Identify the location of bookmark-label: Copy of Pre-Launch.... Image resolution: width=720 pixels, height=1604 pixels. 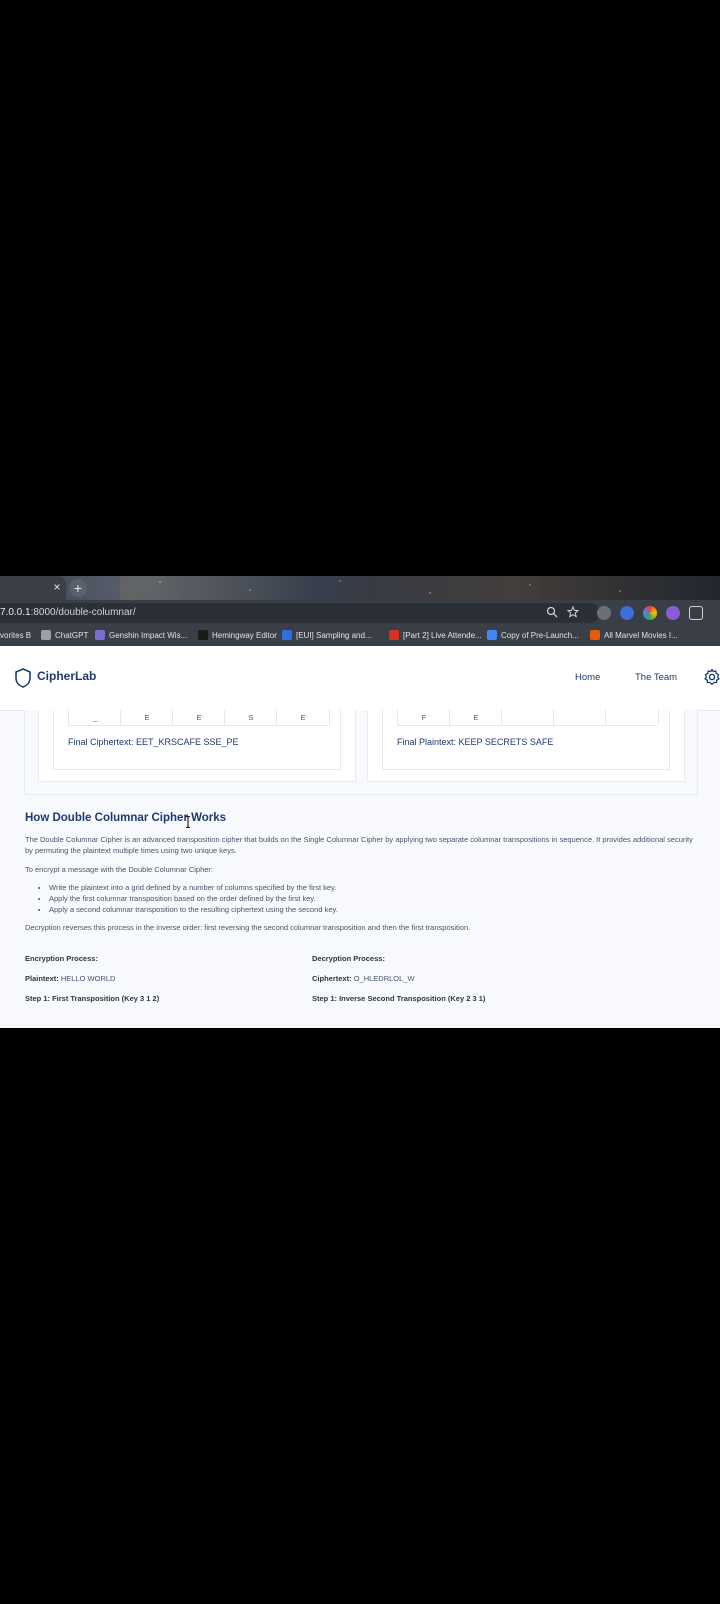
(540, 635).